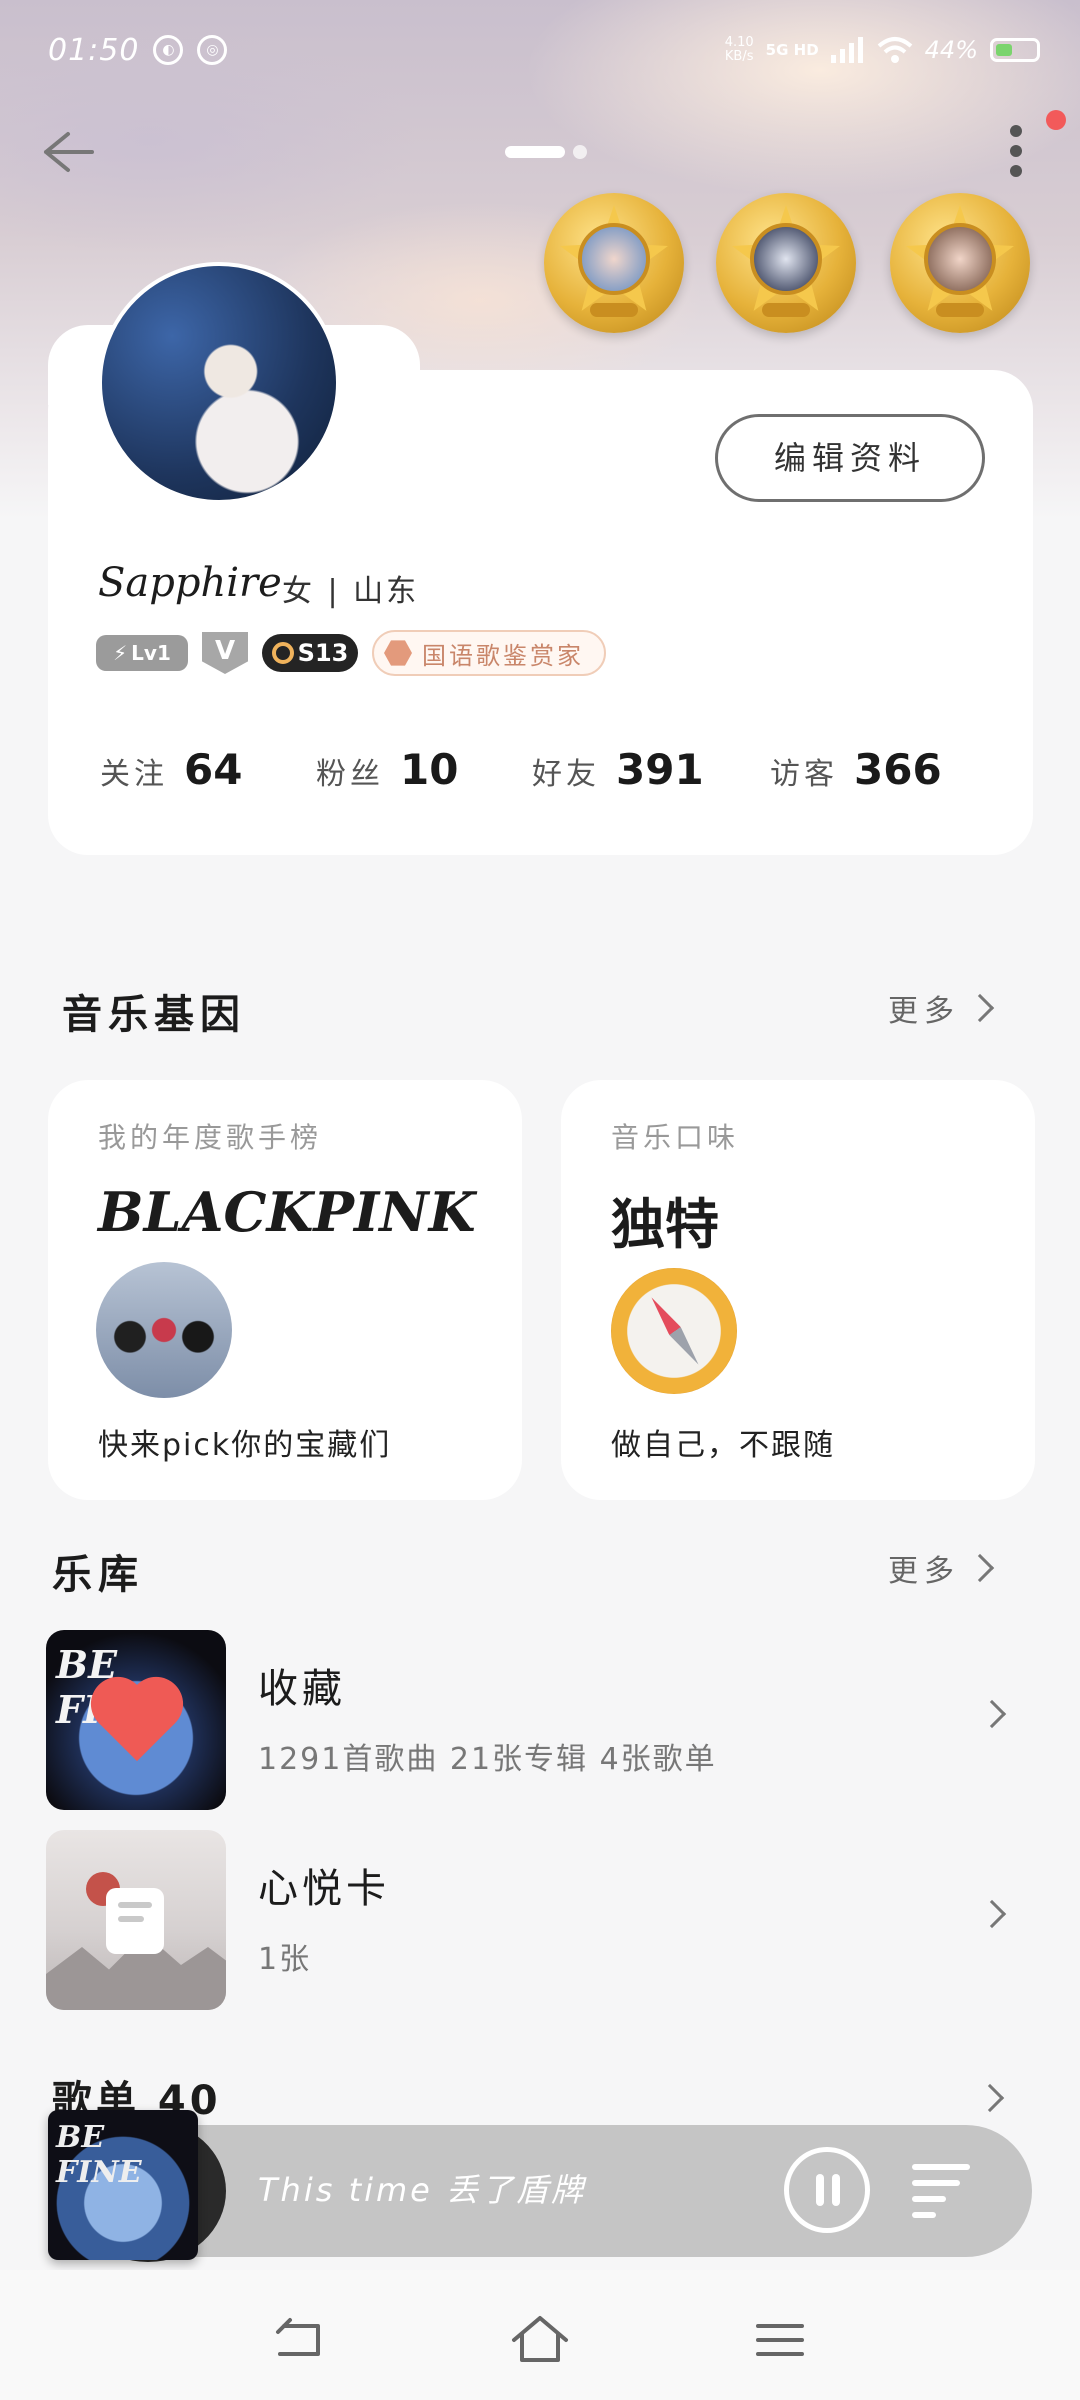  I want to click on compass-icon, so click(674, 1331).